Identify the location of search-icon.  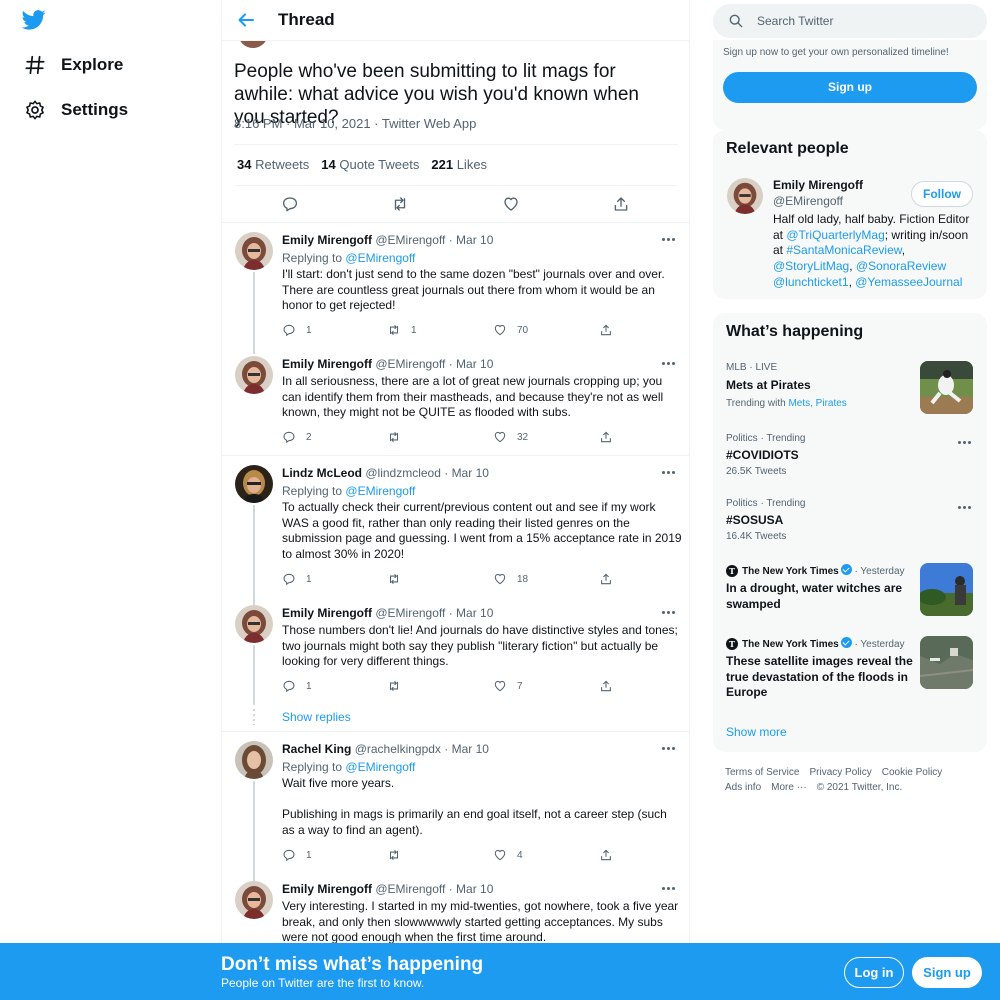
(736, 21).